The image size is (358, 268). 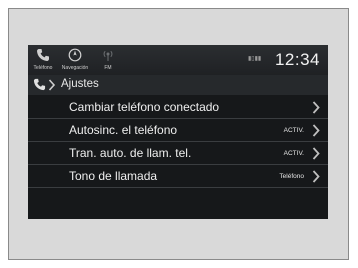 What do you see at coordinates (75, 55) in the screenshot?
I see `compass-icon` at bounding box center [75, 55].